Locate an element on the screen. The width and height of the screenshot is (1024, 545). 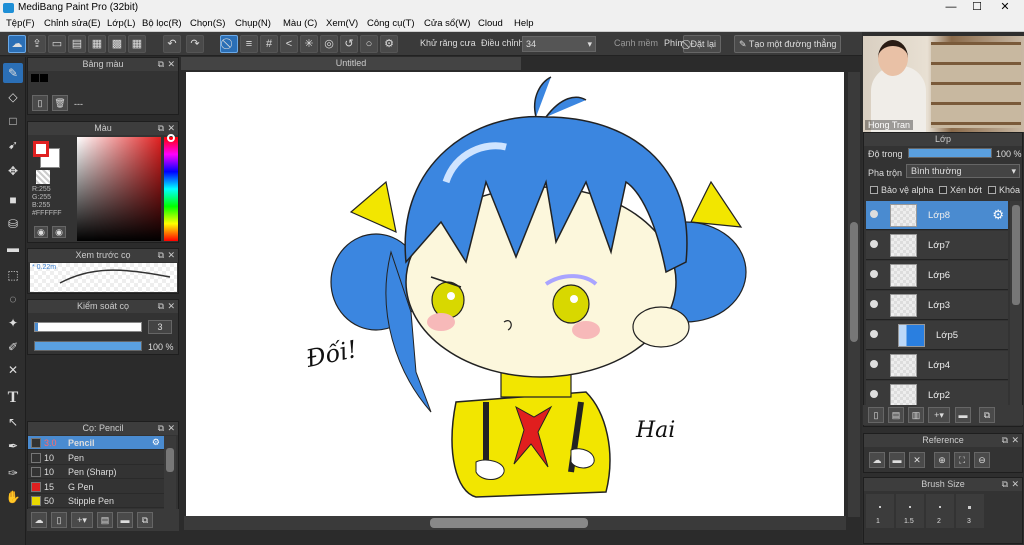
rect-select-icon: □ is located at coordinates (13, 121).